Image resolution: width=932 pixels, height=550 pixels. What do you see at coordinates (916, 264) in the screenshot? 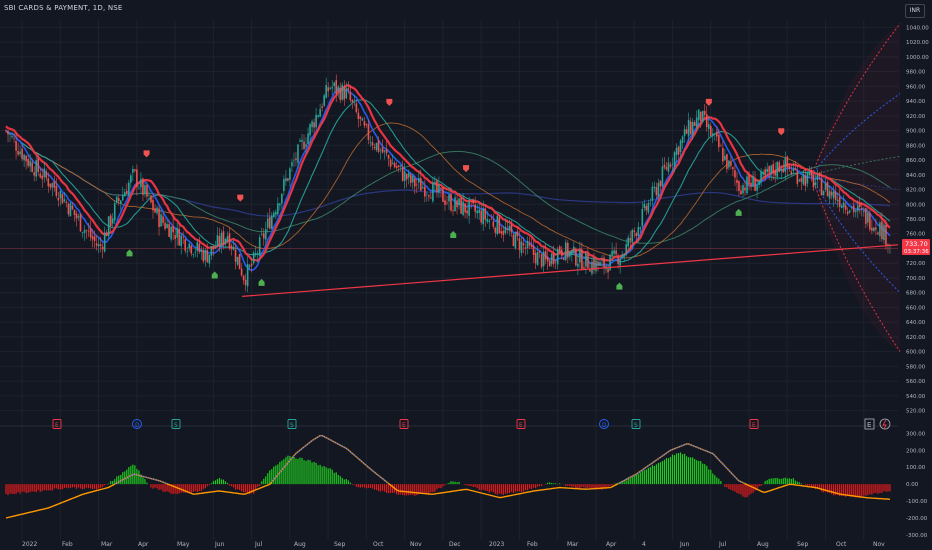
I see `price-tick: 720.00` at bounding box center [916, 264].